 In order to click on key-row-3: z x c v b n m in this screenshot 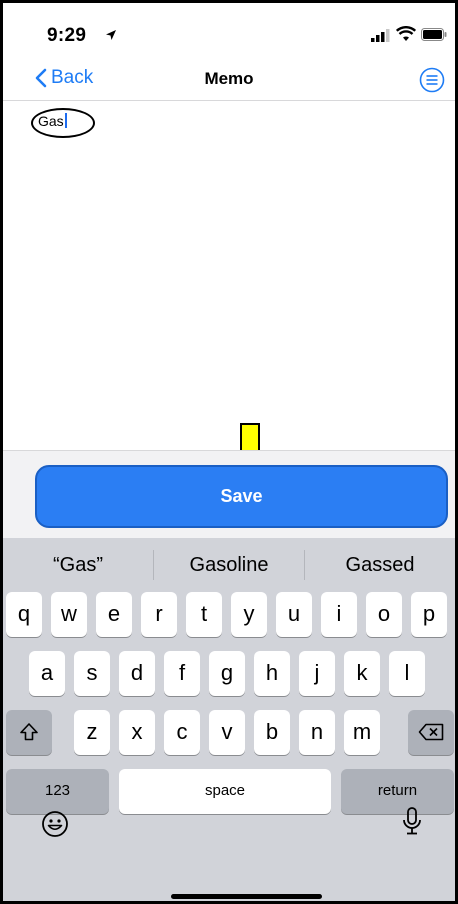, I will do `click(229, 732)`.